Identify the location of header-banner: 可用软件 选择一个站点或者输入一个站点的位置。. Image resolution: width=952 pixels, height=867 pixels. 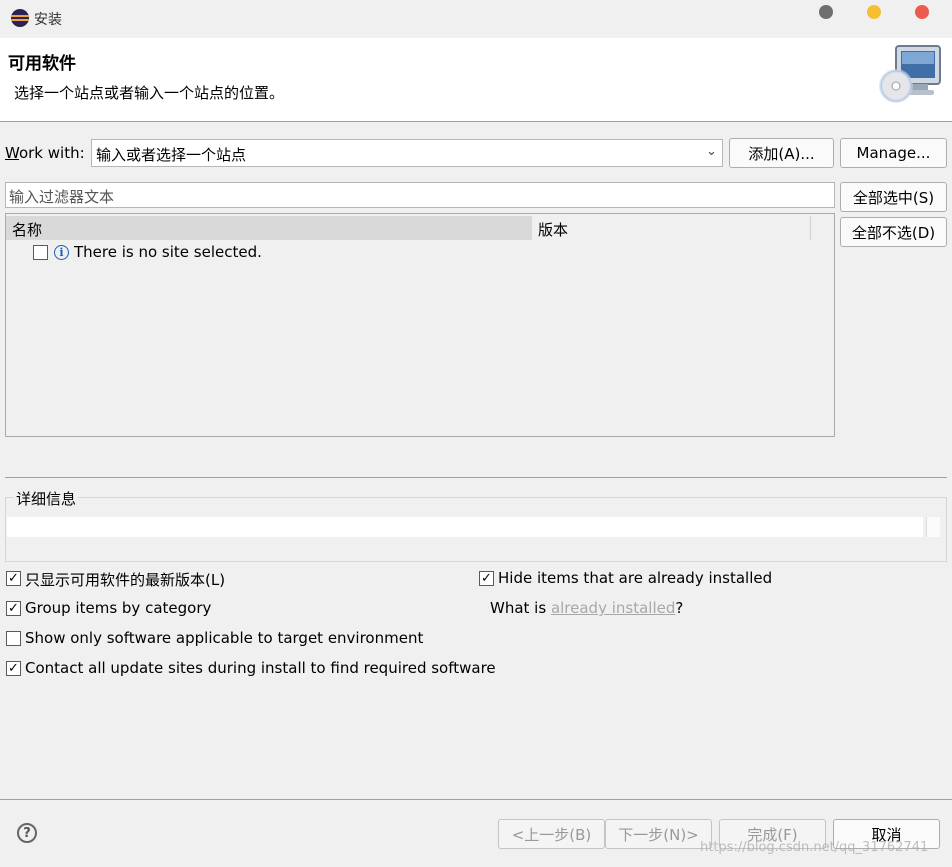
(476, 80).